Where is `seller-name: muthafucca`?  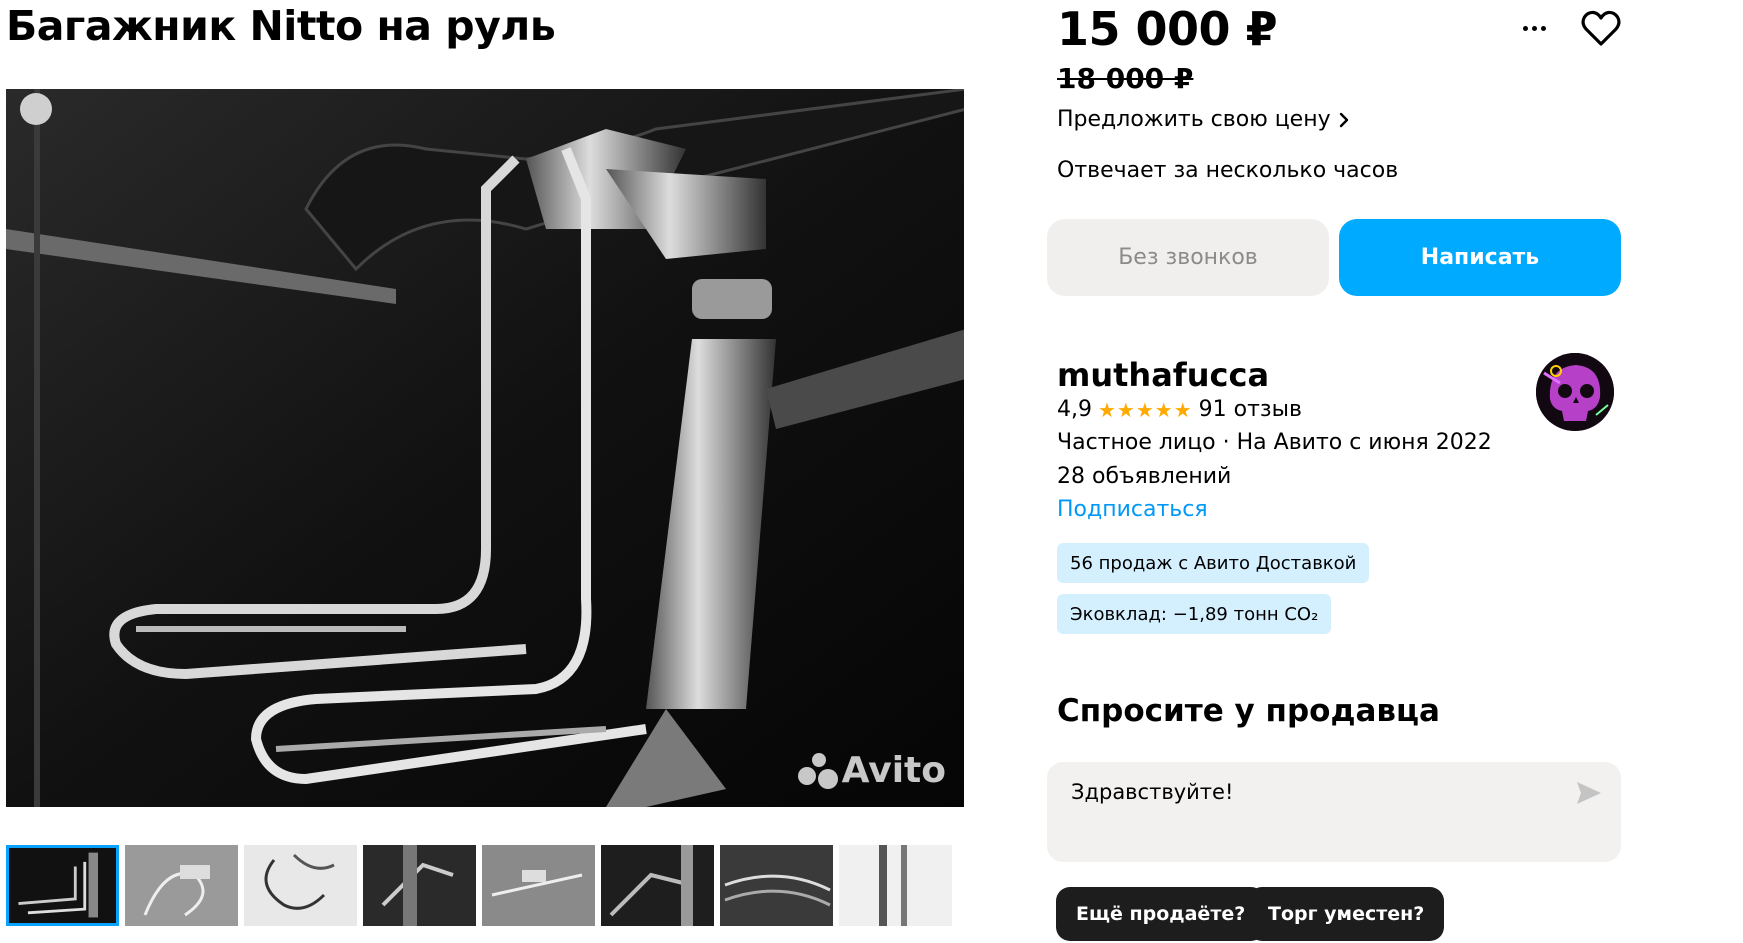
seller-name: muthafucca is located at coordinates (1163, 375).